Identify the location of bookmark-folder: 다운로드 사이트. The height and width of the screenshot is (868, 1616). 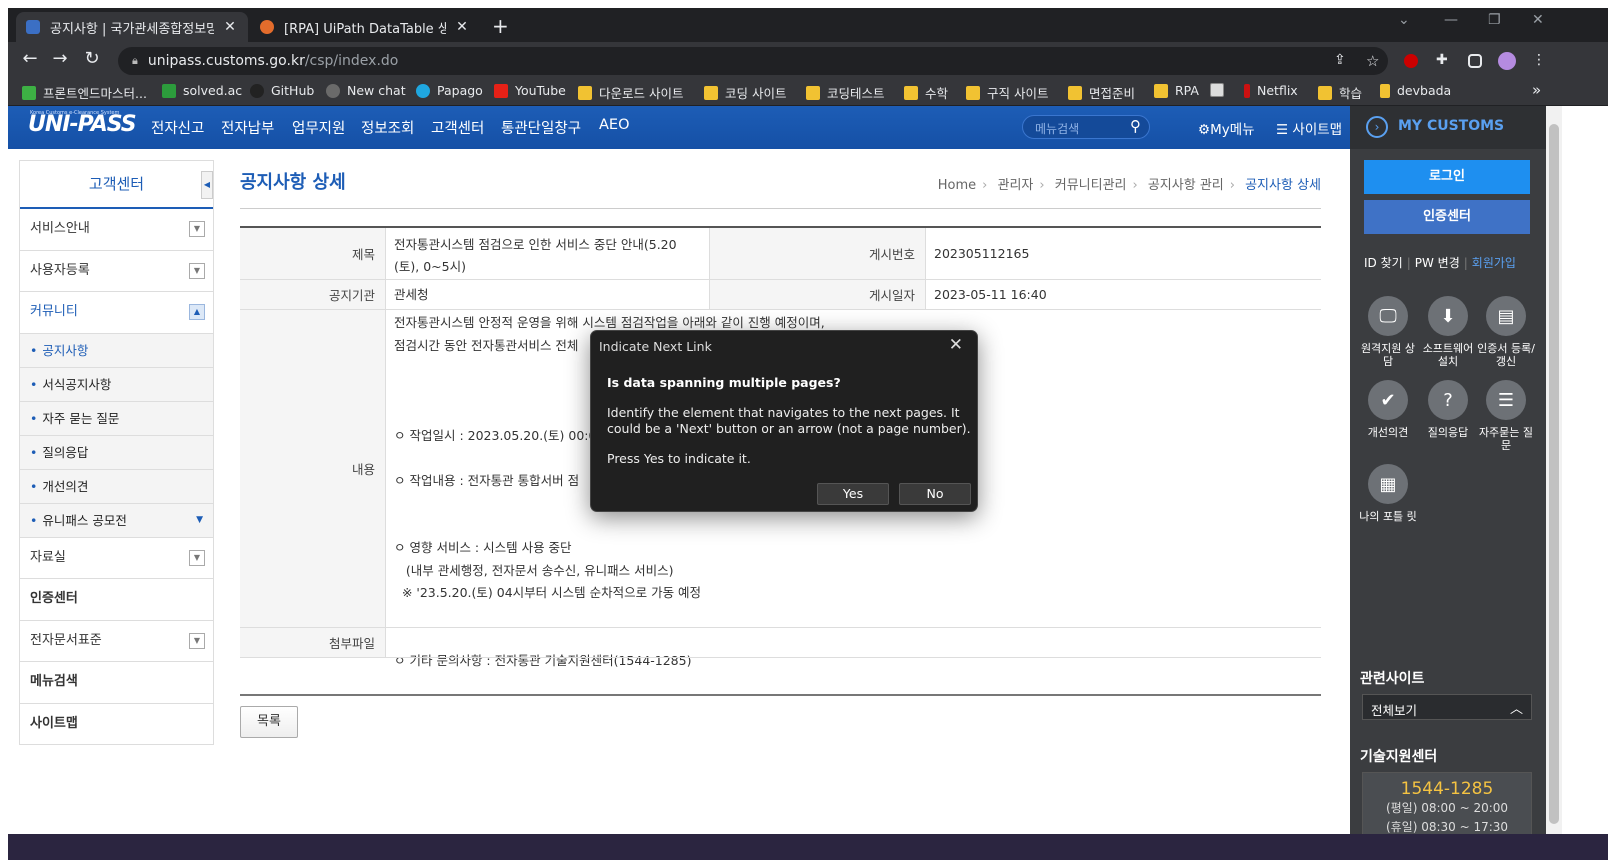
(630, 92).